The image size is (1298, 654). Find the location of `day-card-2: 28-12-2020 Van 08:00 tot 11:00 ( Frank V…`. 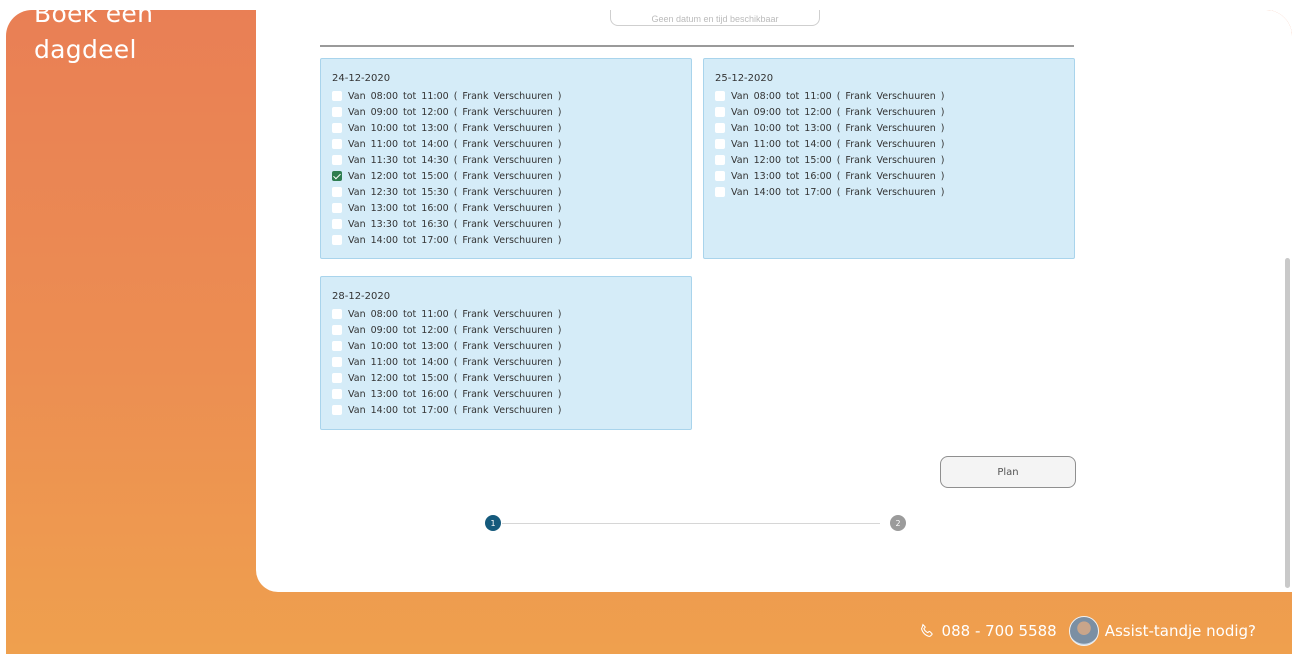

day-card-2: 28-12-2020 Van 08:00 tot 11:00 ( Frank V… is located at coordinates (506, 353).